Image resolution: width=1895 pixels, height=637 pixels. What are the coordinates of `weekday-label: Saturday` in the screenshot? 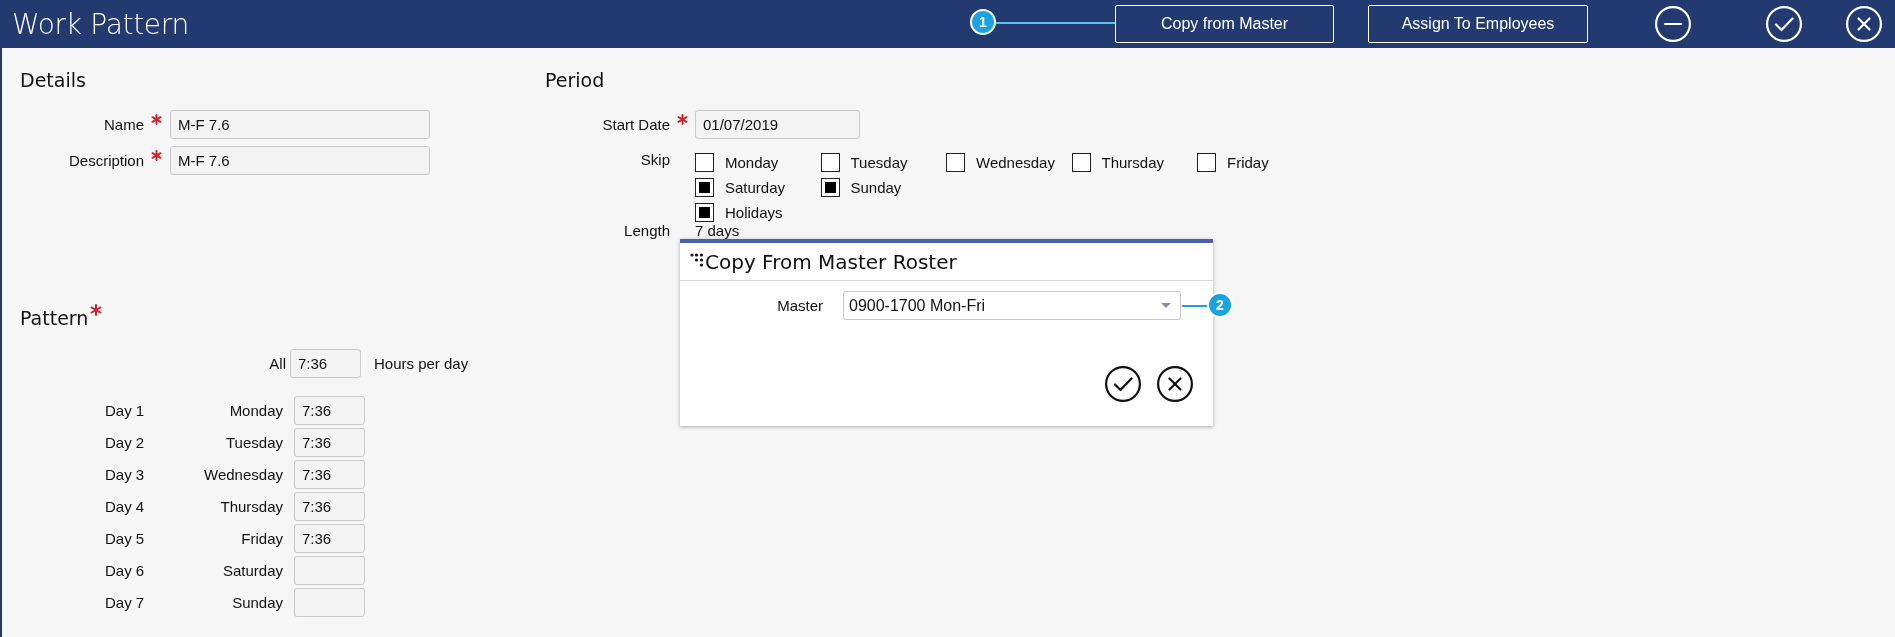 It's located at (253, 570).